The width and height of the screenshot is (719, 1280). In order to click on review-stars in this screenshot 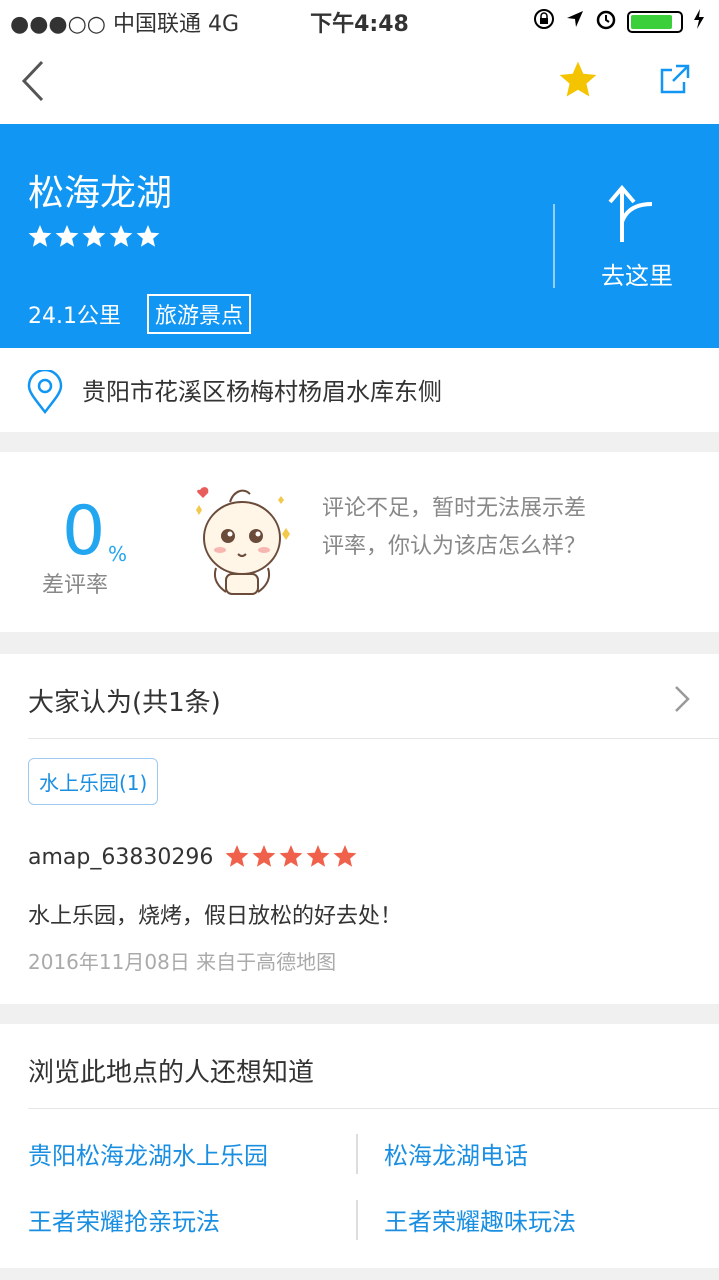, I will do `click(291, 856)`.